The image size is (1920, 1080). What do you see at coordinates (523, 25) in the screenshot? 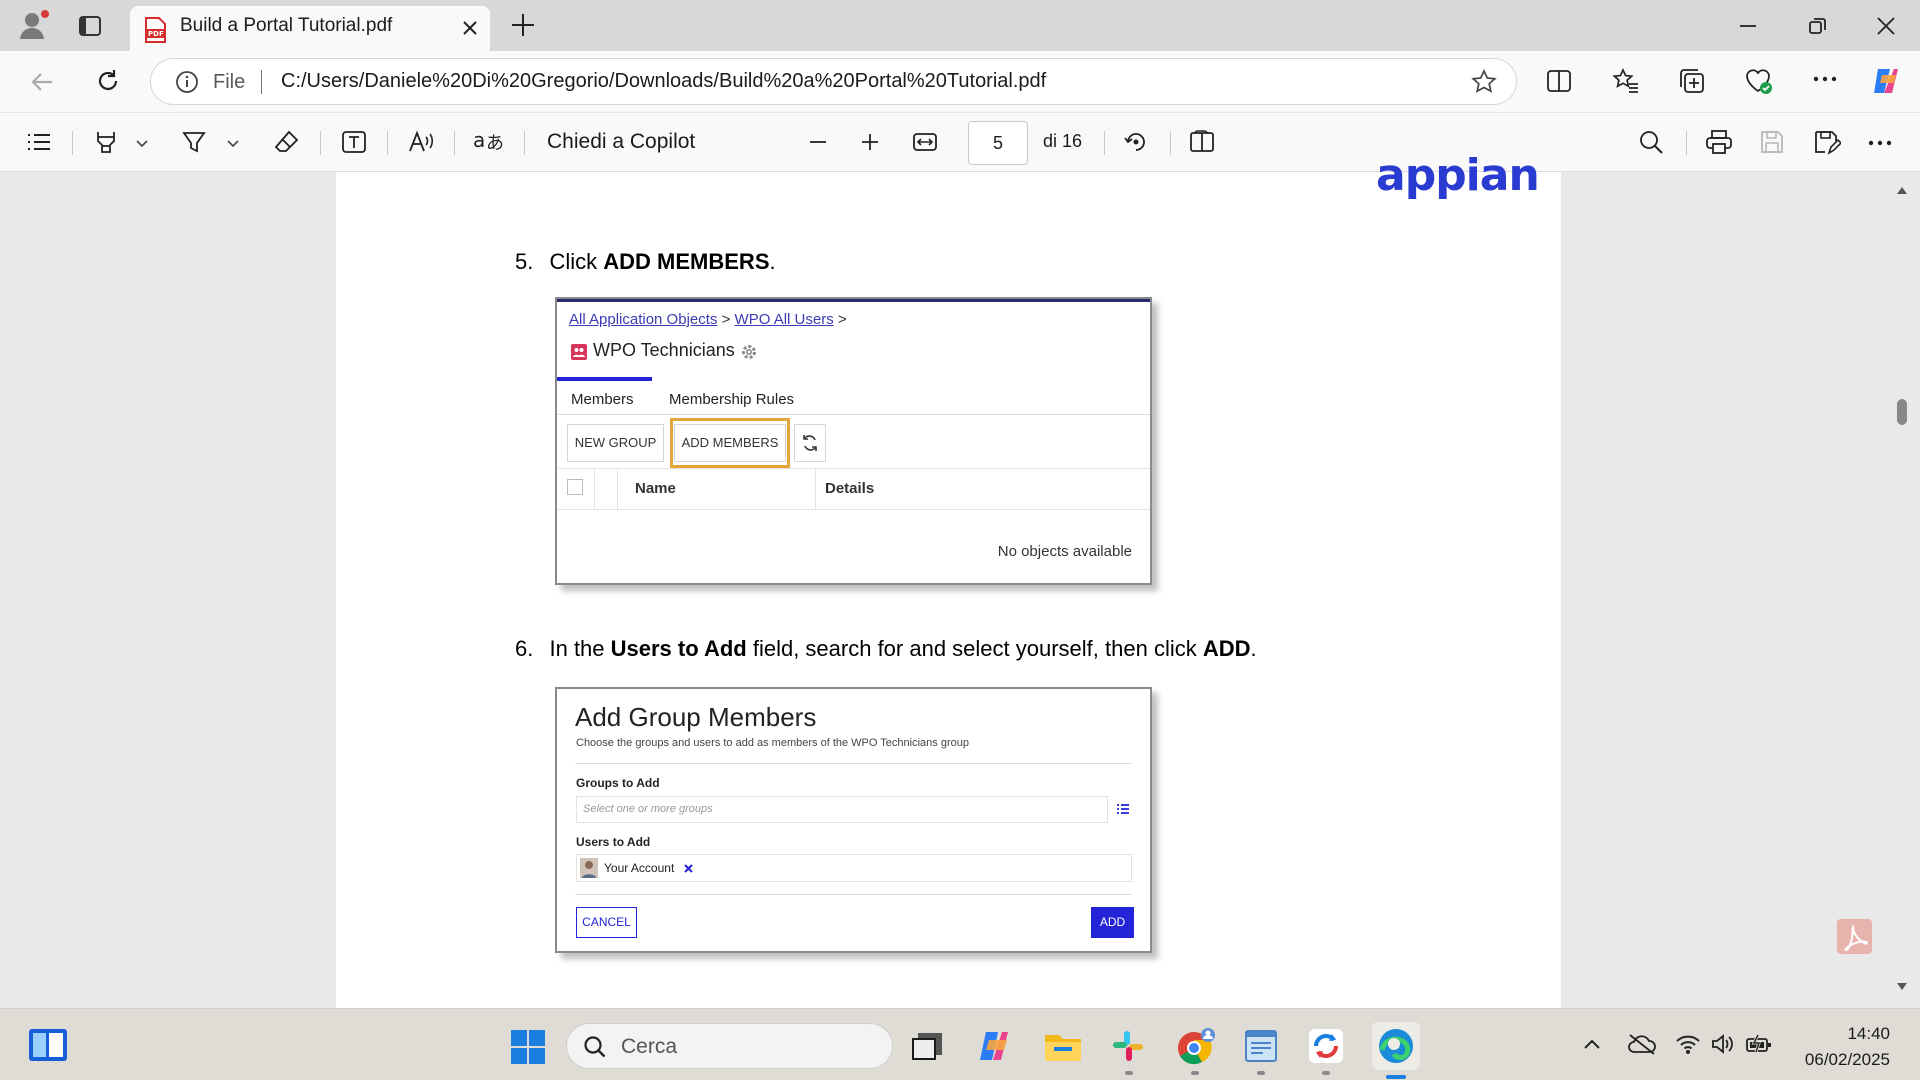
I see `new-tab-icon` at bounding box center [523, 25].